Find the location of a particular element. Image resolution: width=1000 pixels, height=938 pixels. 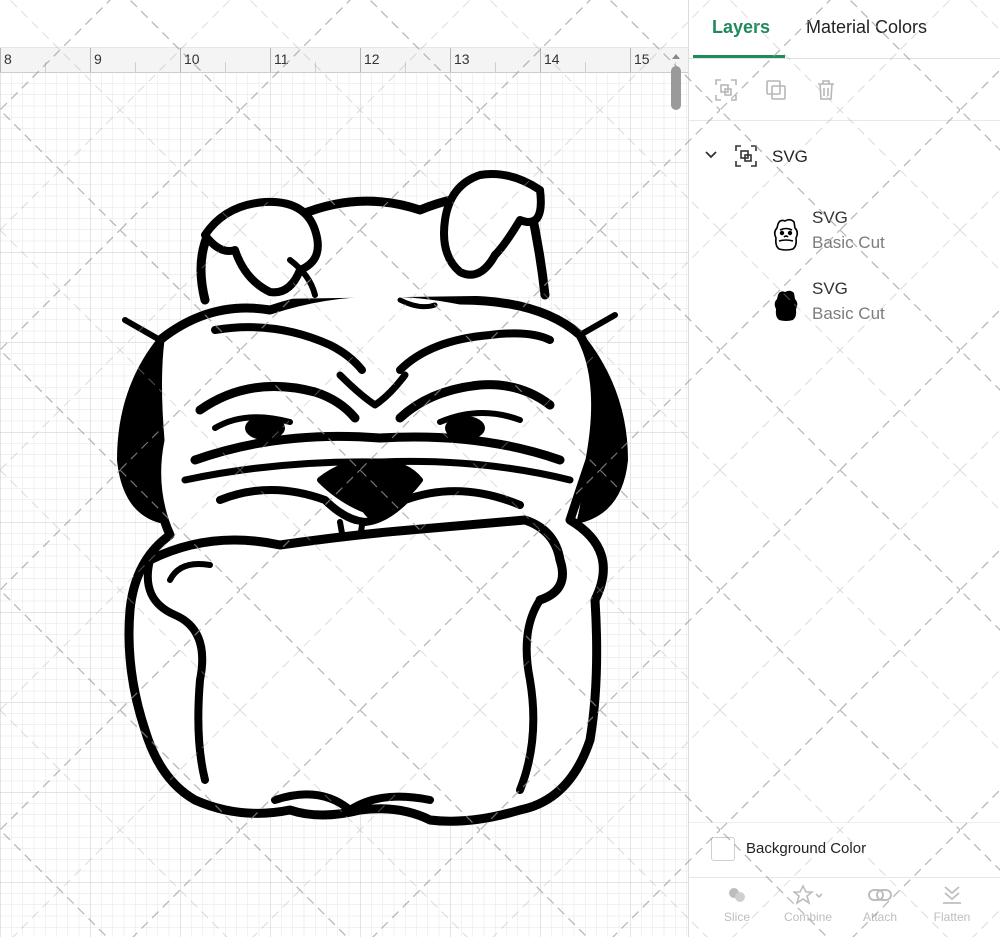

ruler-label: 9 is located at coordinates (98, 59).